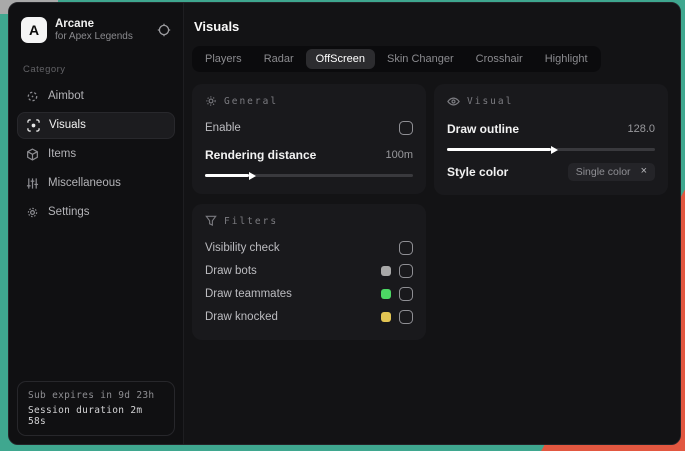 This screenshot has width=685, height=451. Describe the element at coordinates (74, 24) in the screenshot. I see `brand-name: Arcane` at that location.